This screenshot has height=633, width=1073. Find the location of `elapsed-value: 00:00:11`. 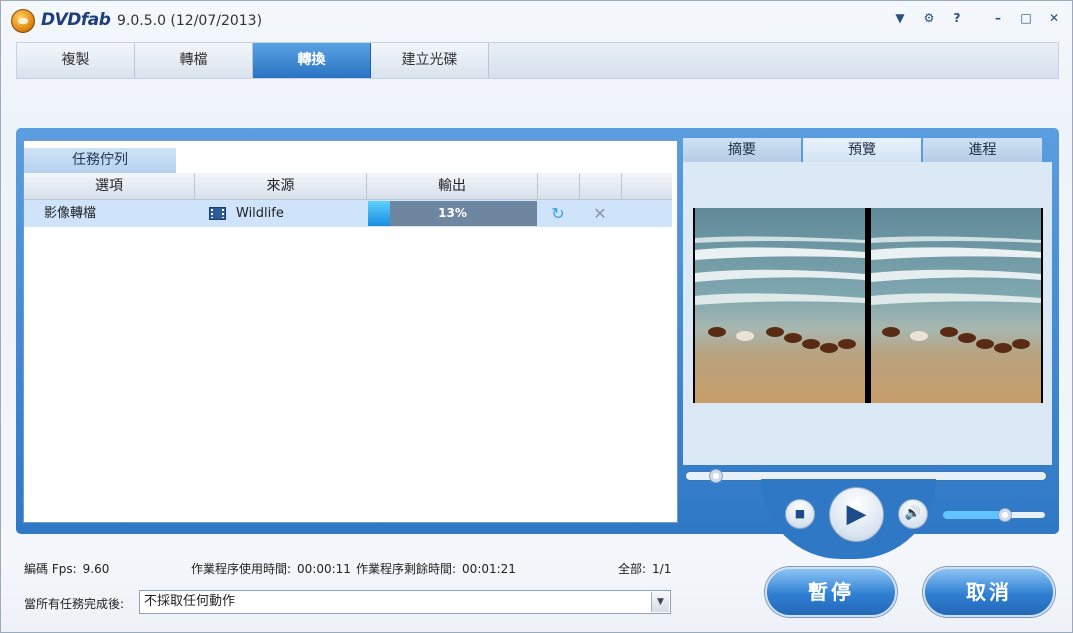

elapsed-value: 00:00:11 is located at coordinates (324, 569).